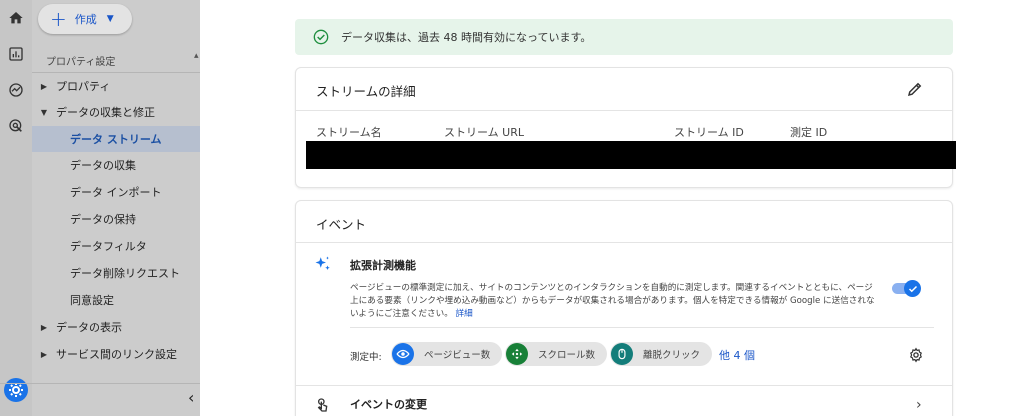 The width and height of the screenshot is (1024, 416). Describe the element at coordinates (622, 354) in the screenshot. I see `mouse-icon` at that location.